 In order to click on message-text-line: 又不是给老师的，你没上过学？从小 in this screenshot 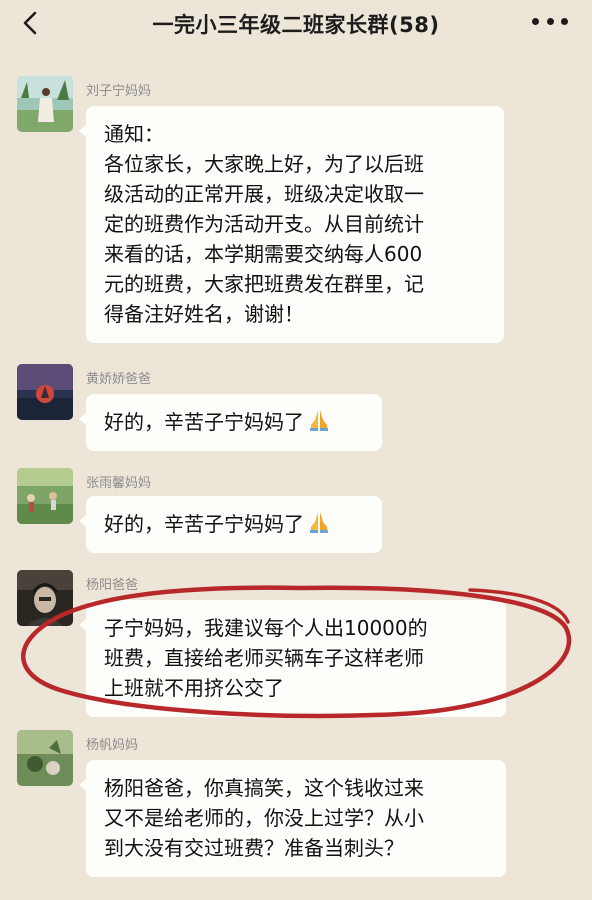, I will do `click(264, 818)`.